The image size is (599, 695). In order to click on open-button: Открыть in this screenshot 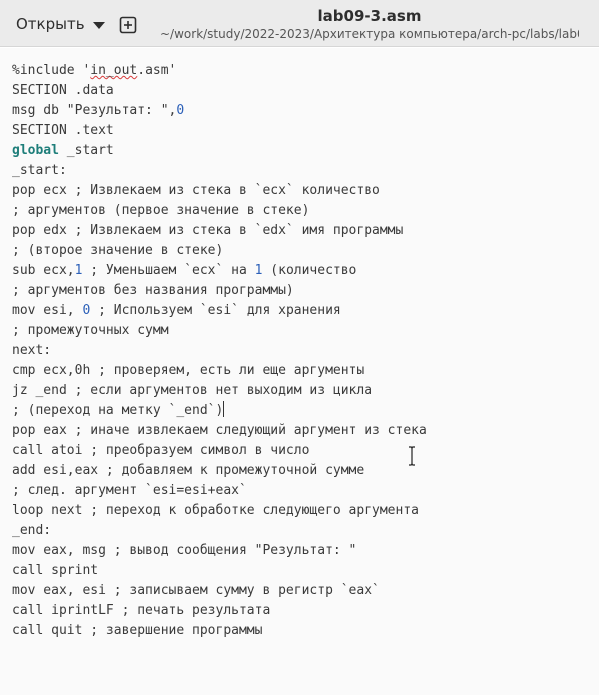, I will do `click(60, 24)`.